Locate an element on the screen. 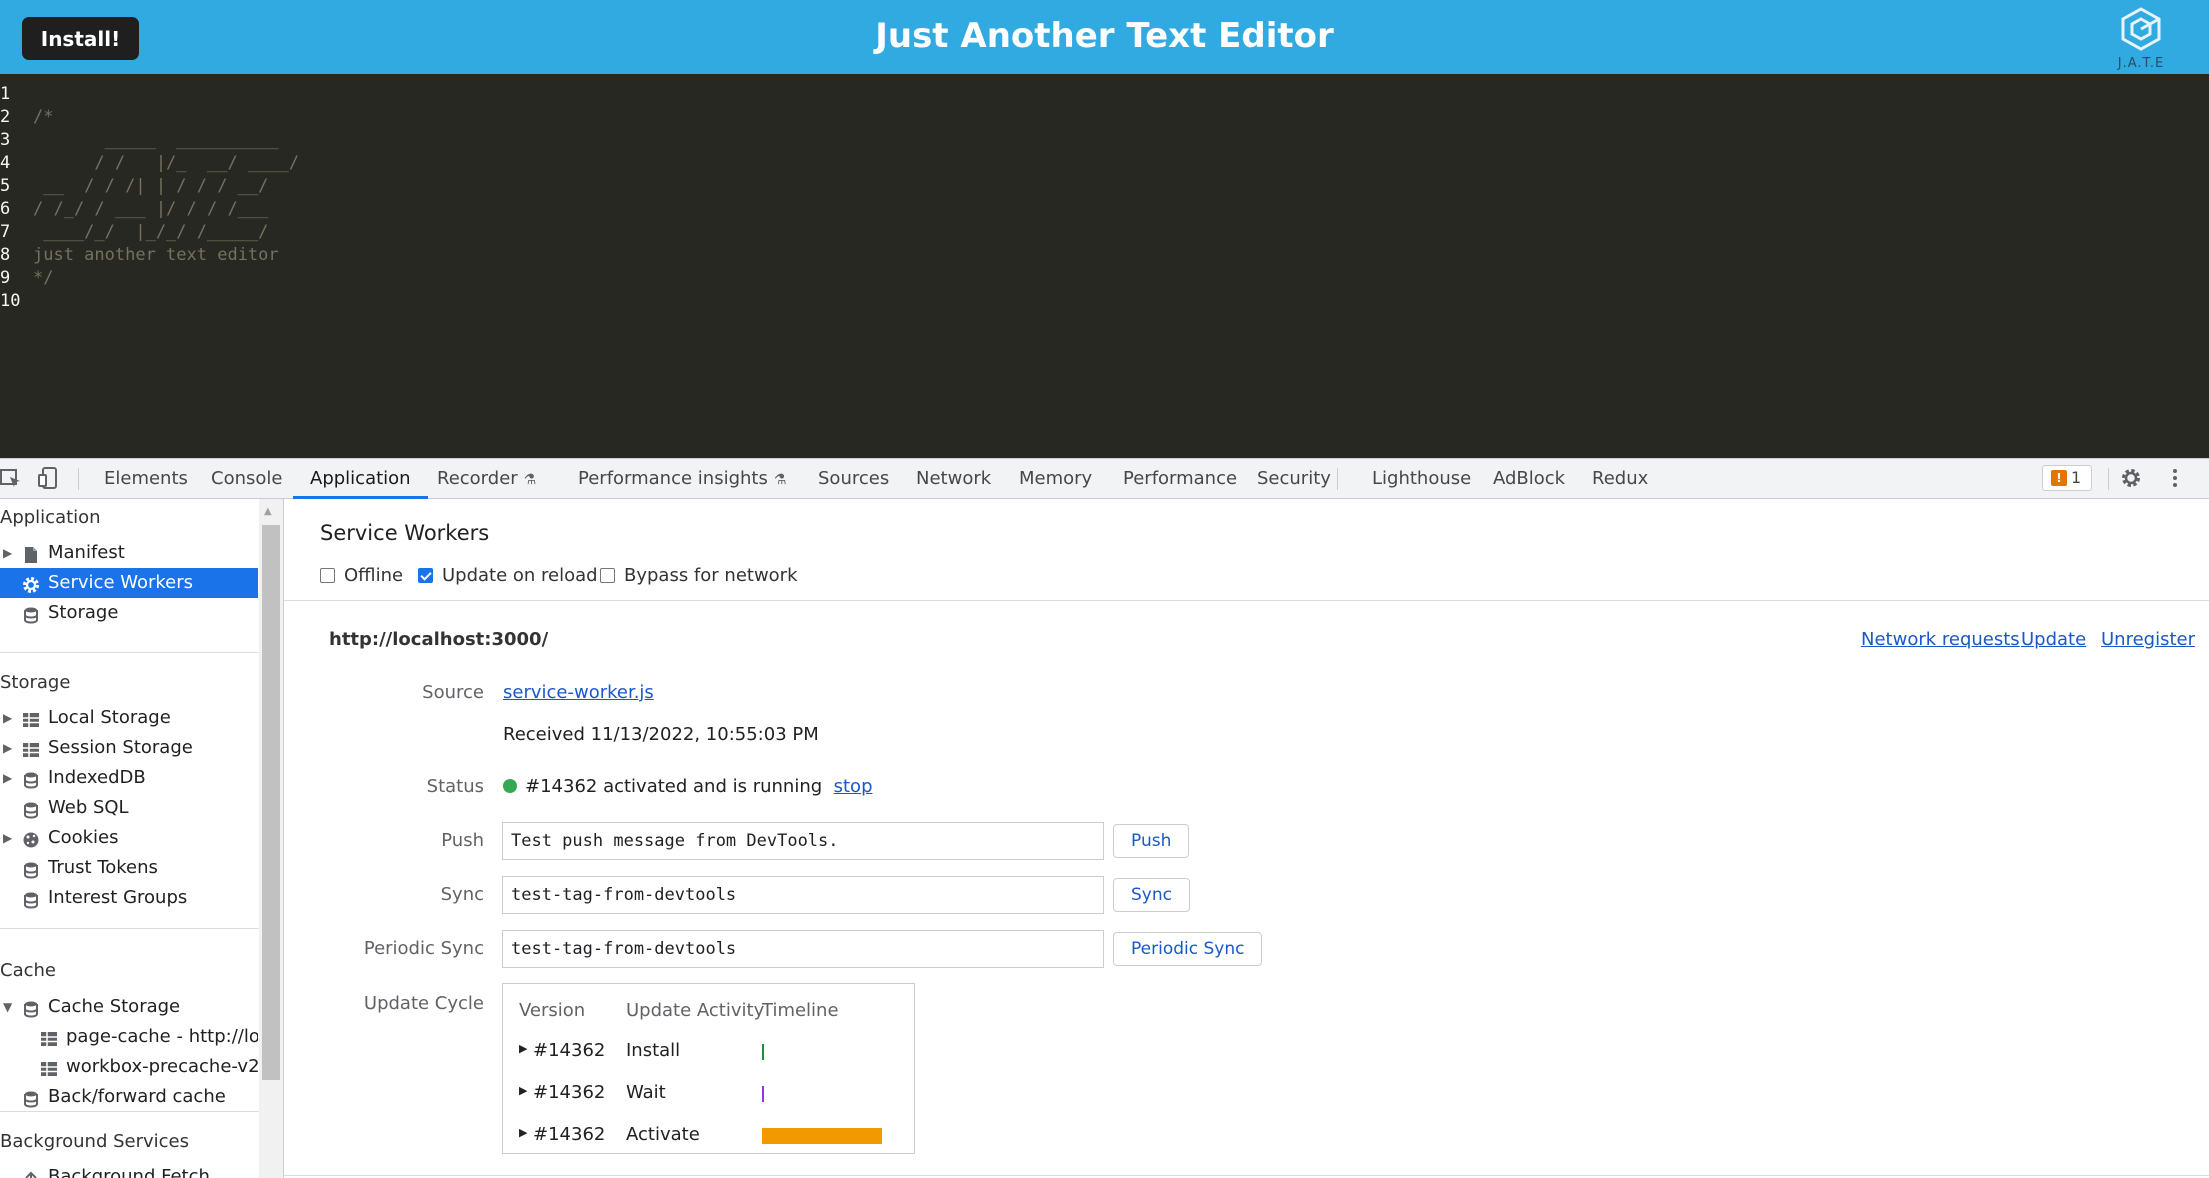 The image size is (2209, 1178). sidebar-item-label: Trust Tokens is located at coordinates (103, 867).